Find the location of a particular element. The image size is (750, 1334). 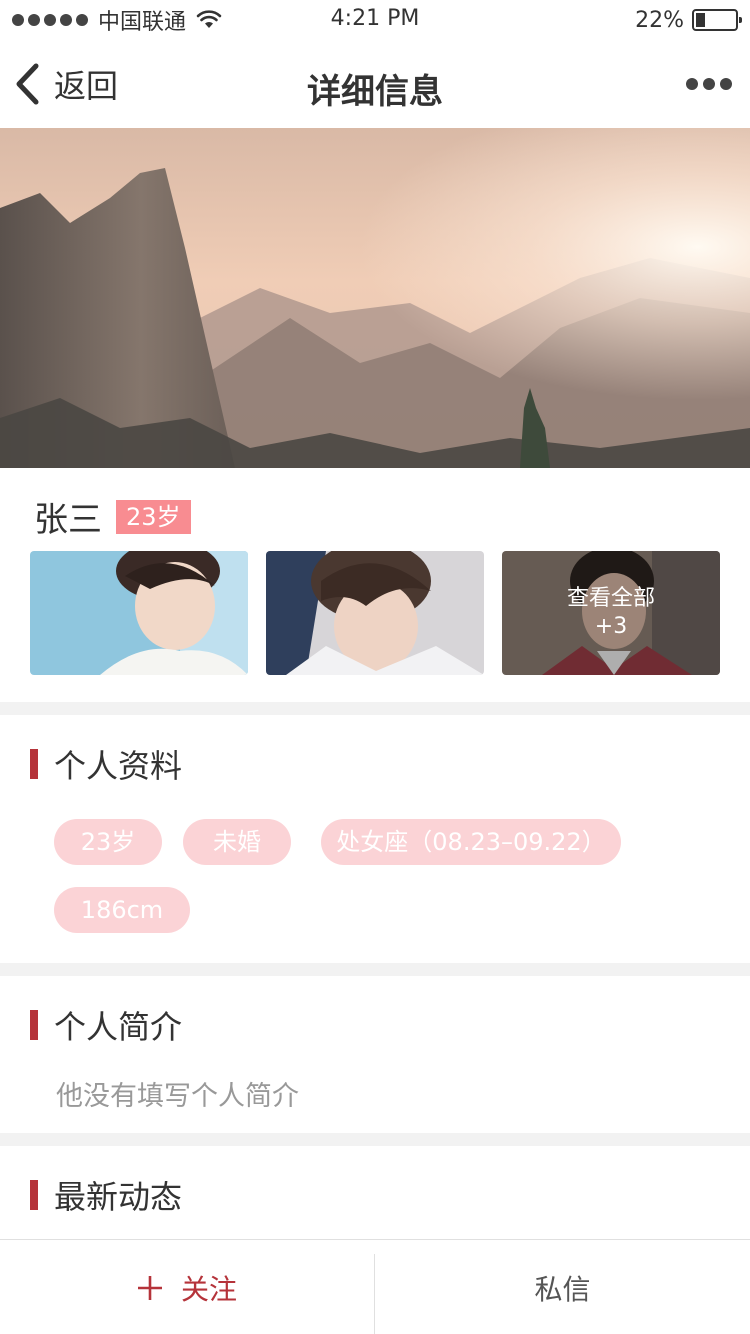

message-label: 私信 is located at coordinates (562, 1289).